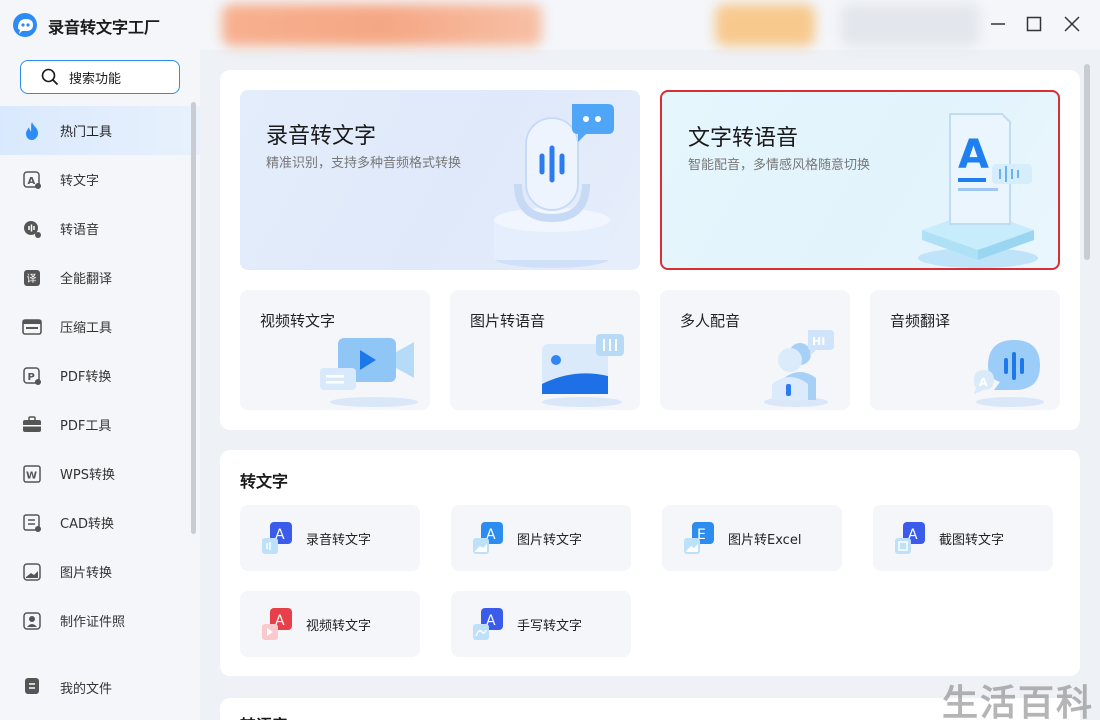  Describe the element at coordinates (32, 571) in the screenshot. I see `image-icon` at that location.